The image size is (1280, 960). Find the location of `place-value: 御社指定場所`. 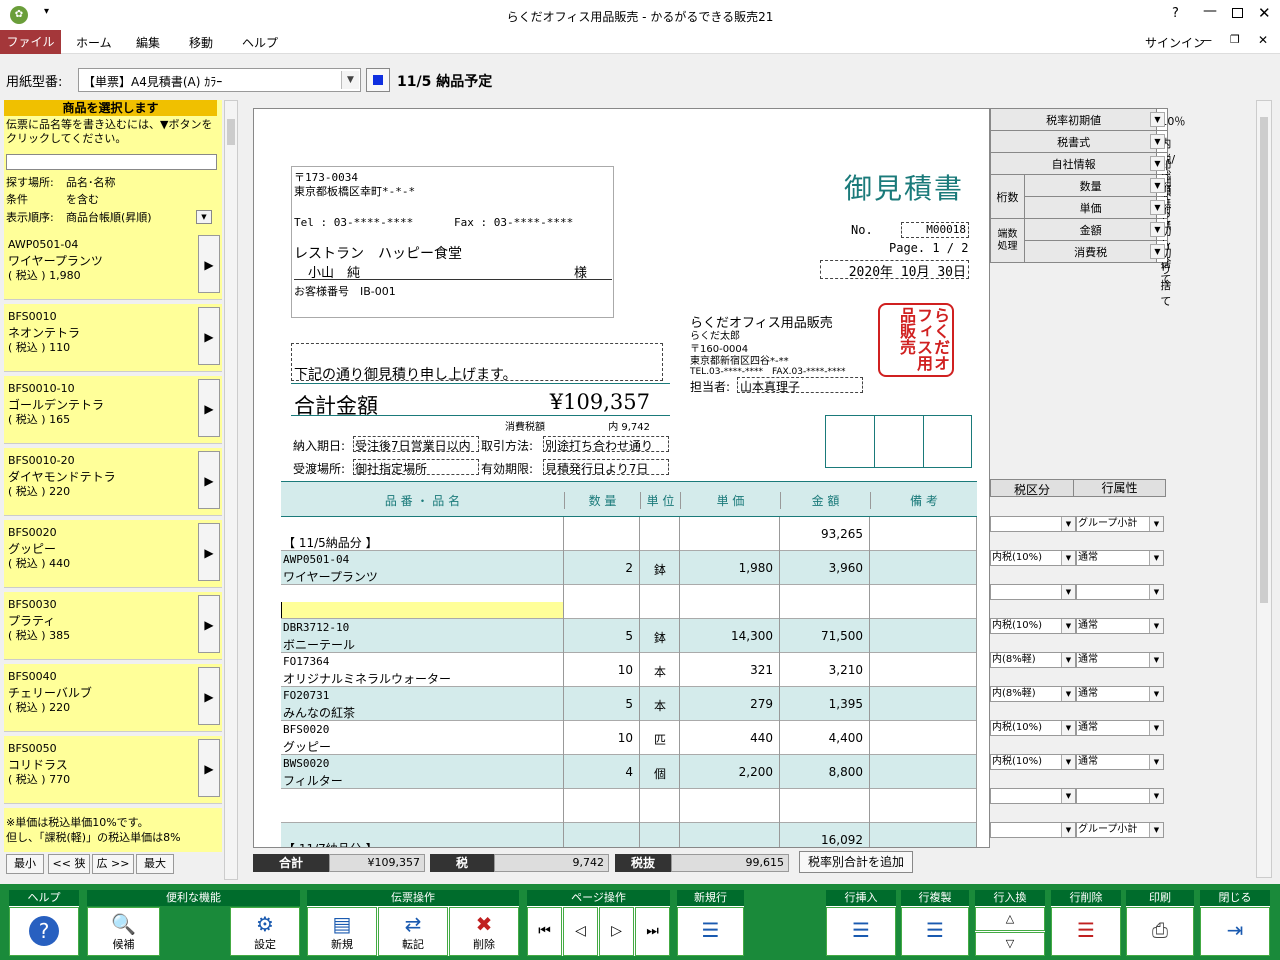

place-value: 御社指定場所 is located at coordinates (416, 467).